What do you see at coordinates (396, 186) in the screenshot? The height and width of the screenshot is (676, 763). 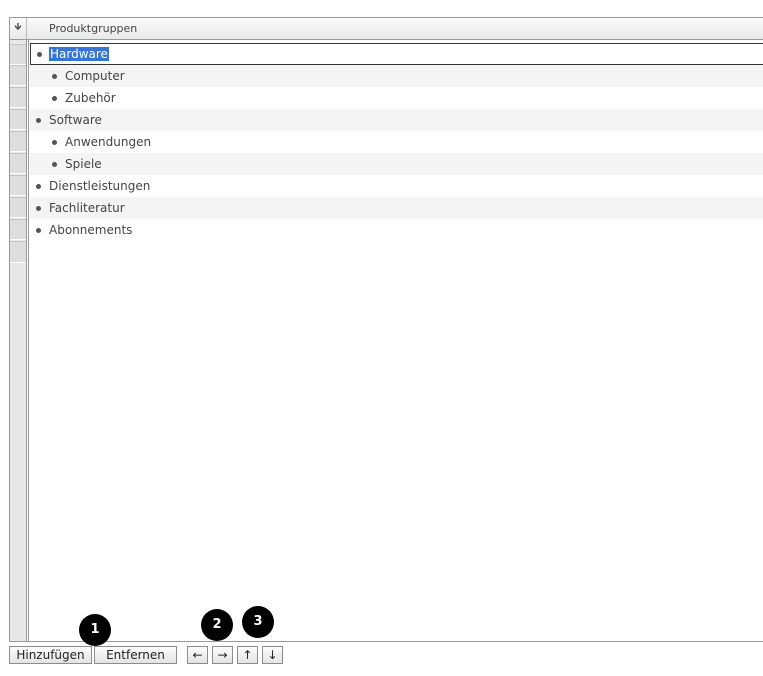 I see `tree-item-dienstleistungen: Dienstleistungen` at bounding box center [396, 186].